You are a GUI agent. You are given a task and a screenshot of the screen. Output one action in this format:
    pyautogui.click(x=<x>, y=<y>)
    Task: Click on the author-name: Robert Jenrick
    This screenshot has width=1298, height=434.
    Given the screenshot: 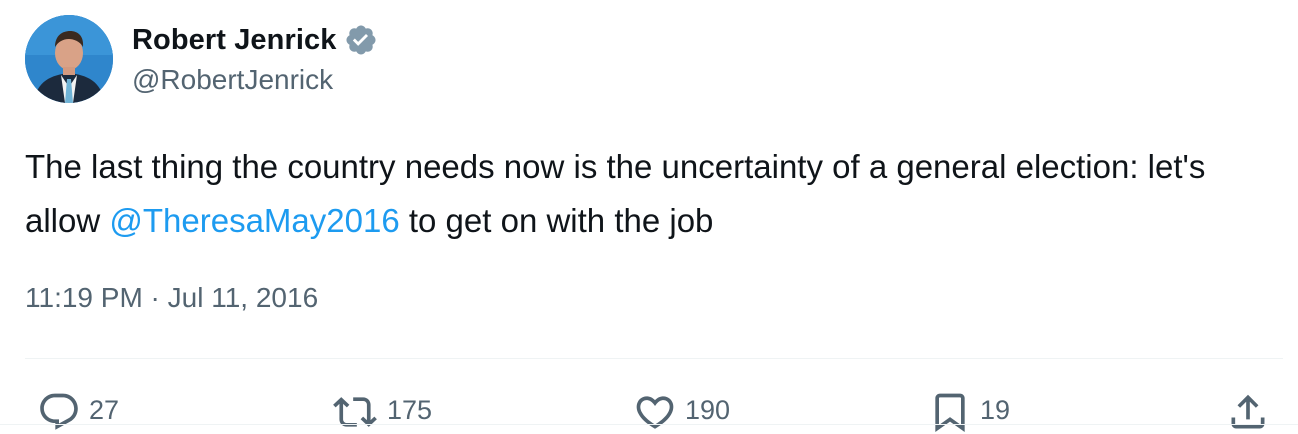 What is the action you would take?
    pyautogui.click(x=234, y=40)
    